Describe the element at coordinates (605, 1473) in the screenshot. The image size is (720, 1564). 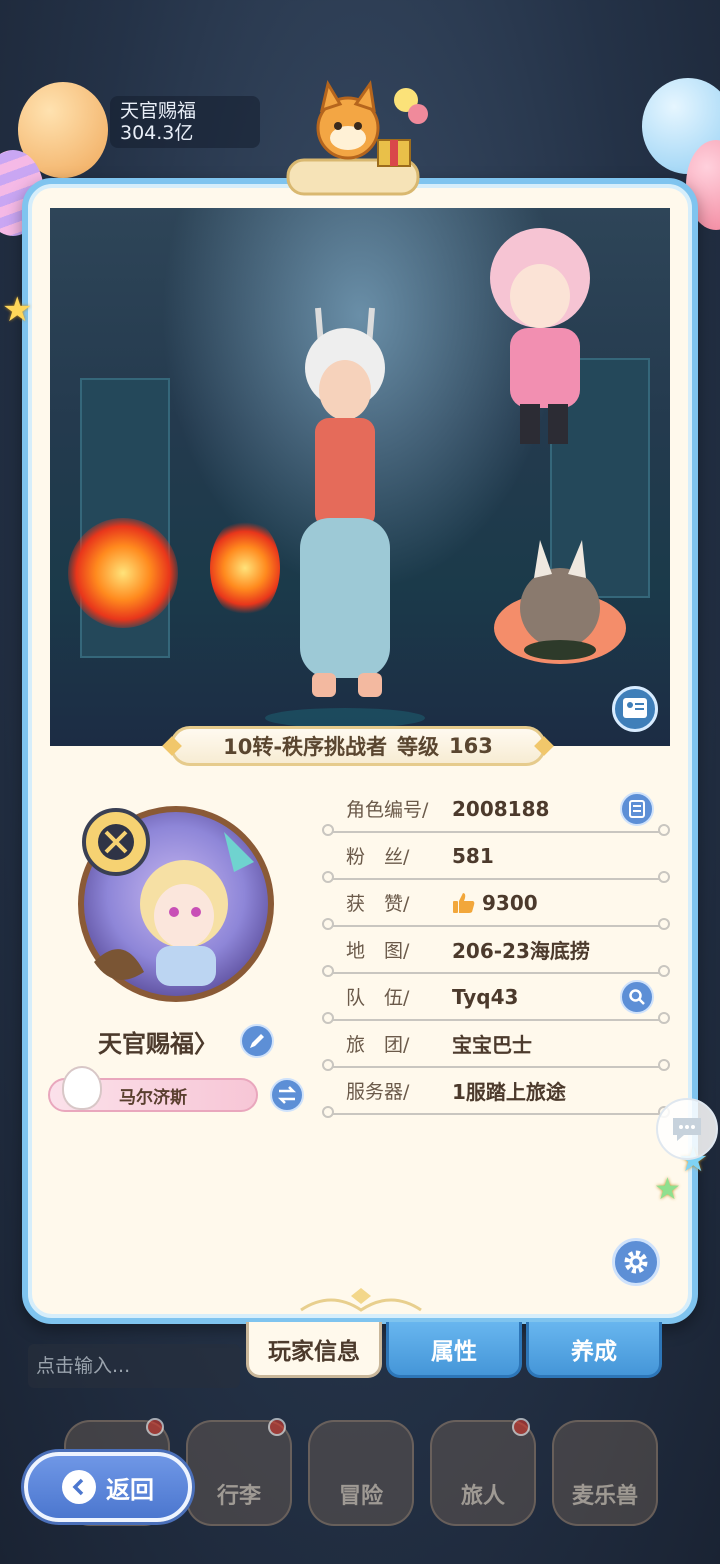
I see `nav-item-pets: 麦乐兽` at that location.